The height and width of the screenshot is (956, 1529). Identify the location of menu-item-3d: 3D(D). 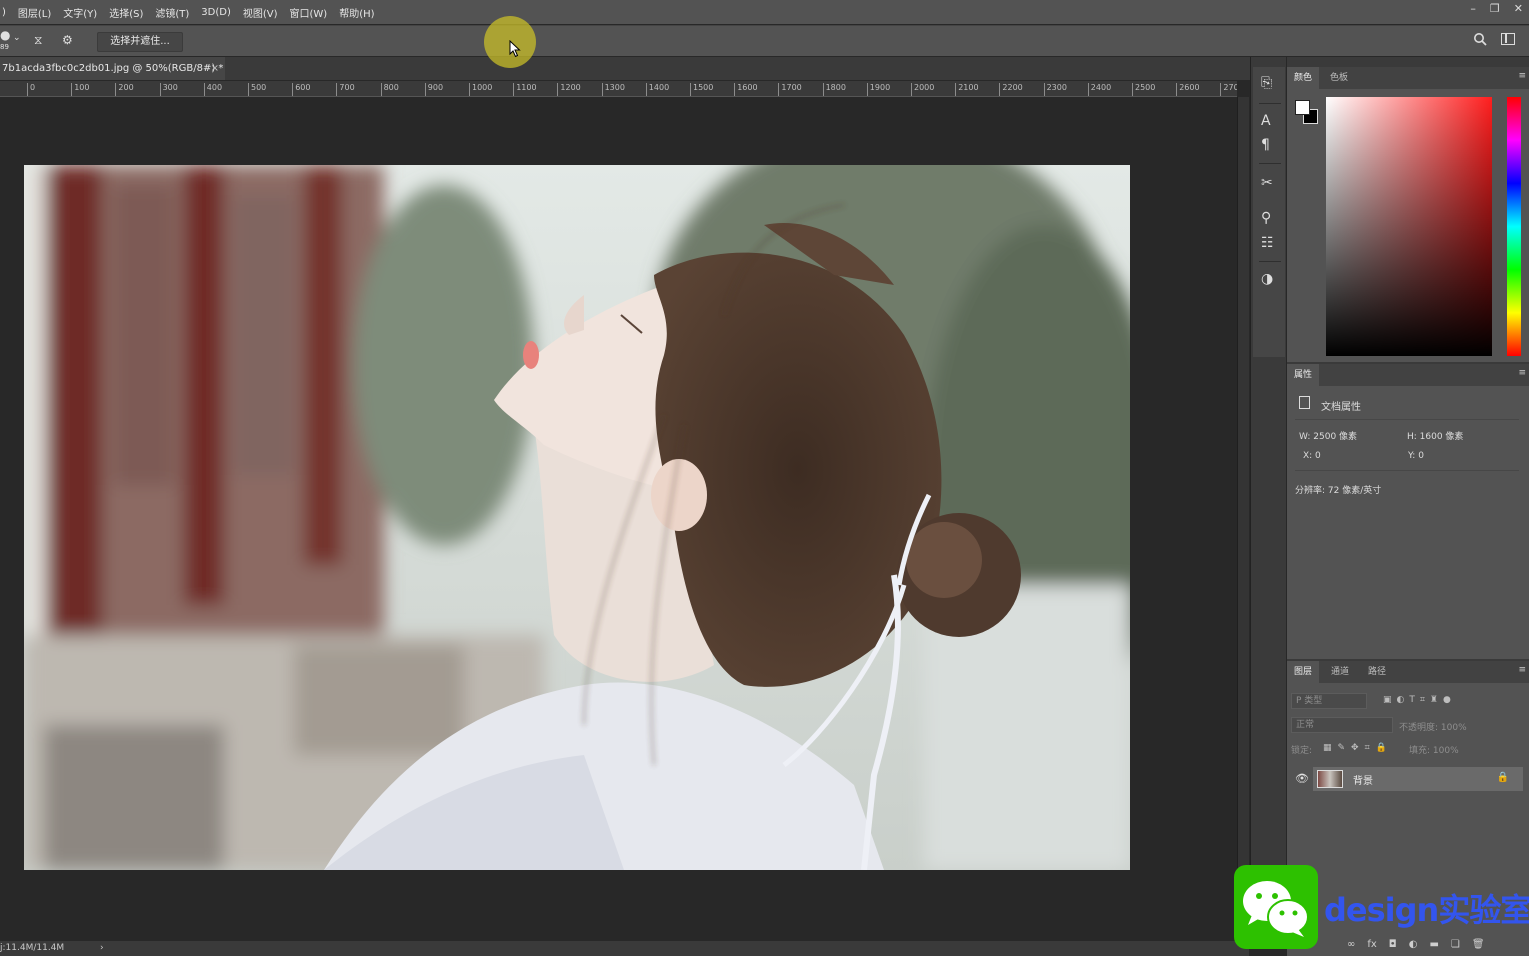
(216, 12).